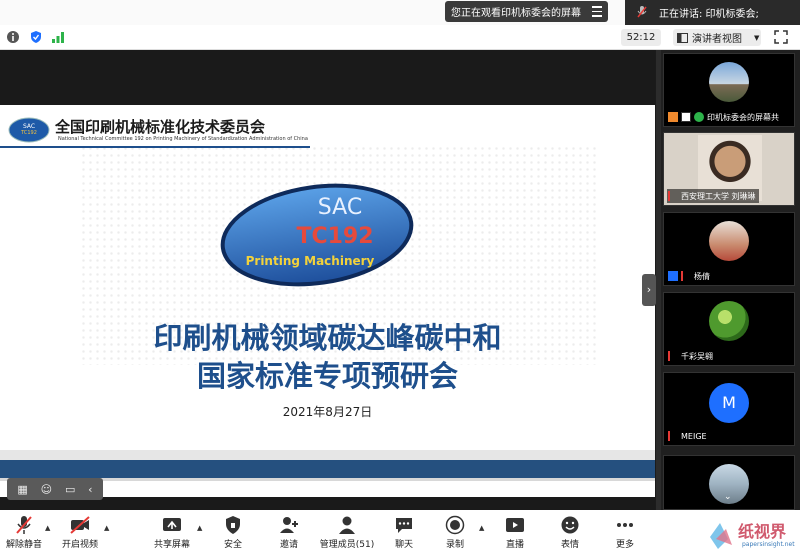 The image size is (800, 555). Describe the element at coordinates (728, 497) in the screenshot. I see `chevron-down-icon: ⌄` at that location.